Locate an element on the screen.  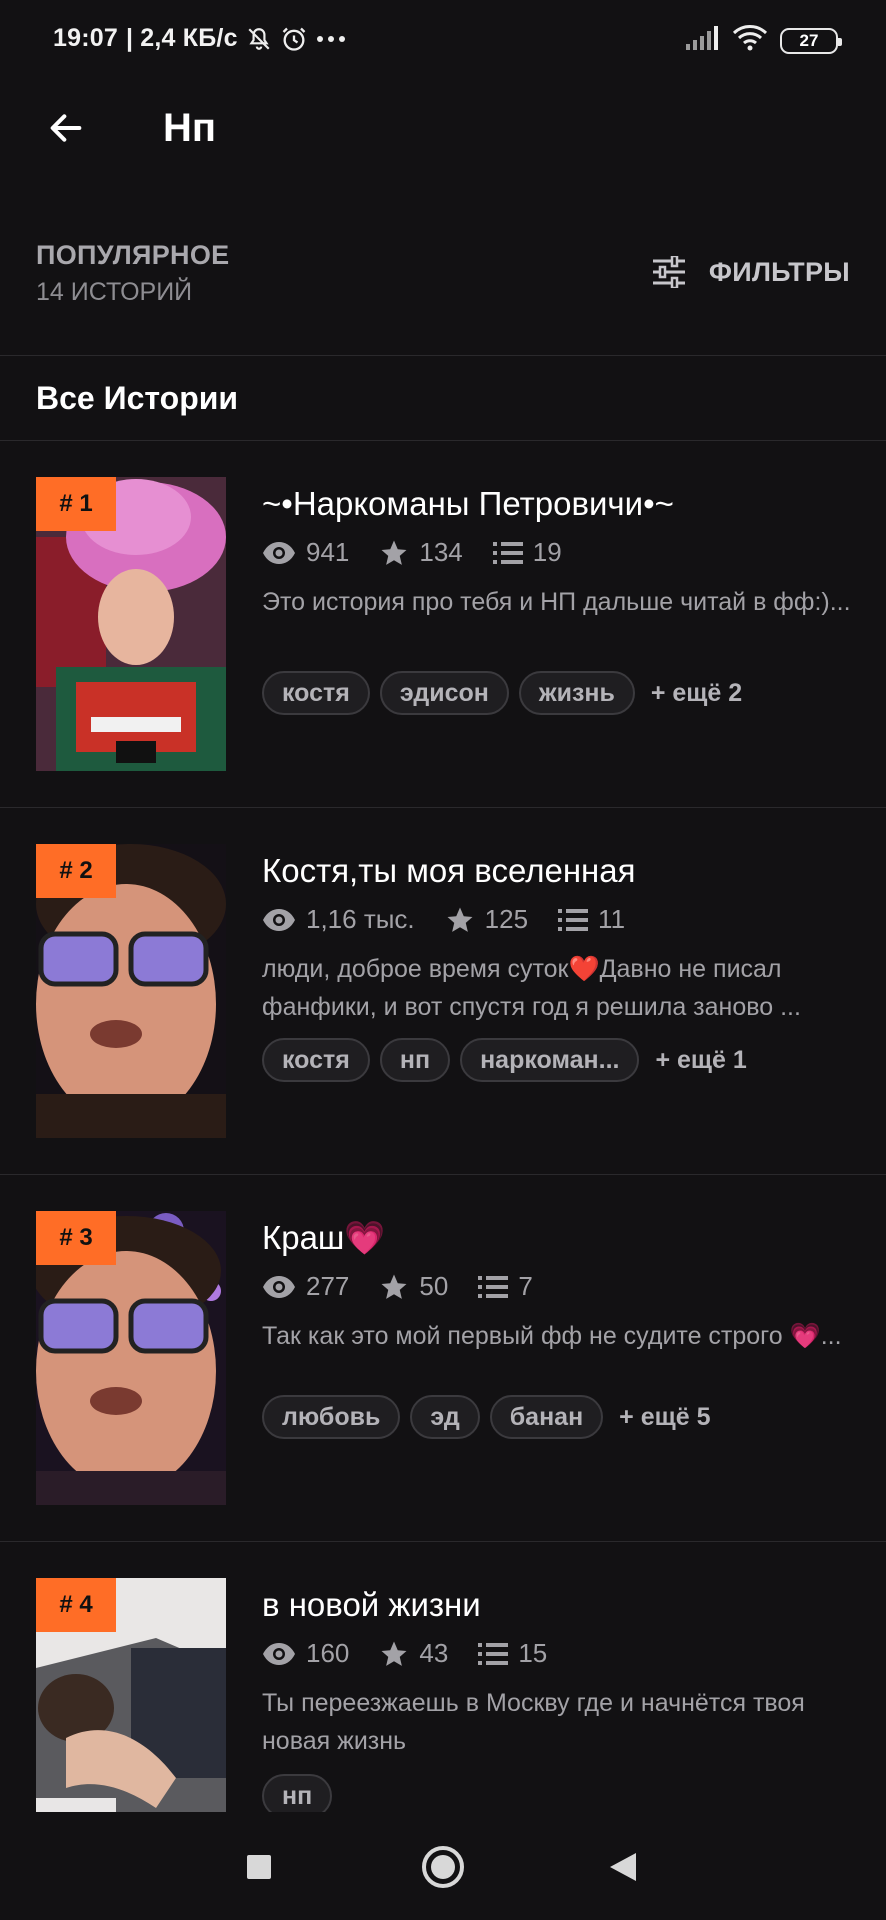
more-dots-icon is located at coordinates (331, 39).